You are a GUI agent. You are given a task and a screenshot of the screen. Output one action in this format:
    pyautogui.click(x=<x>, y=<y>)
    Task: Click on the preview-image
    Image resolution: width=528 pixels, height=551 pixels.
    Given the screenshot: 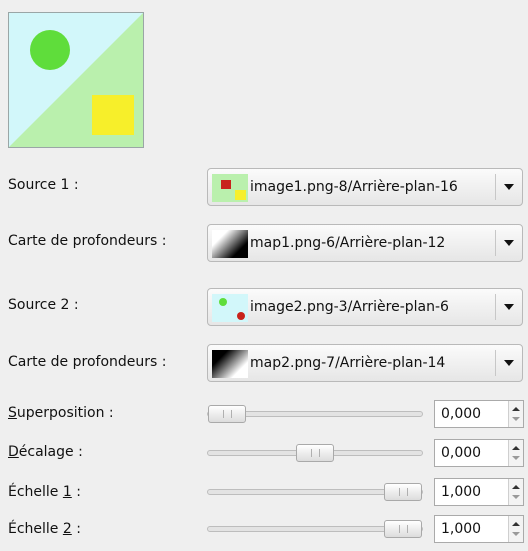 What is the action you would take?
    pyautogui.click(x=76, y=80)
    